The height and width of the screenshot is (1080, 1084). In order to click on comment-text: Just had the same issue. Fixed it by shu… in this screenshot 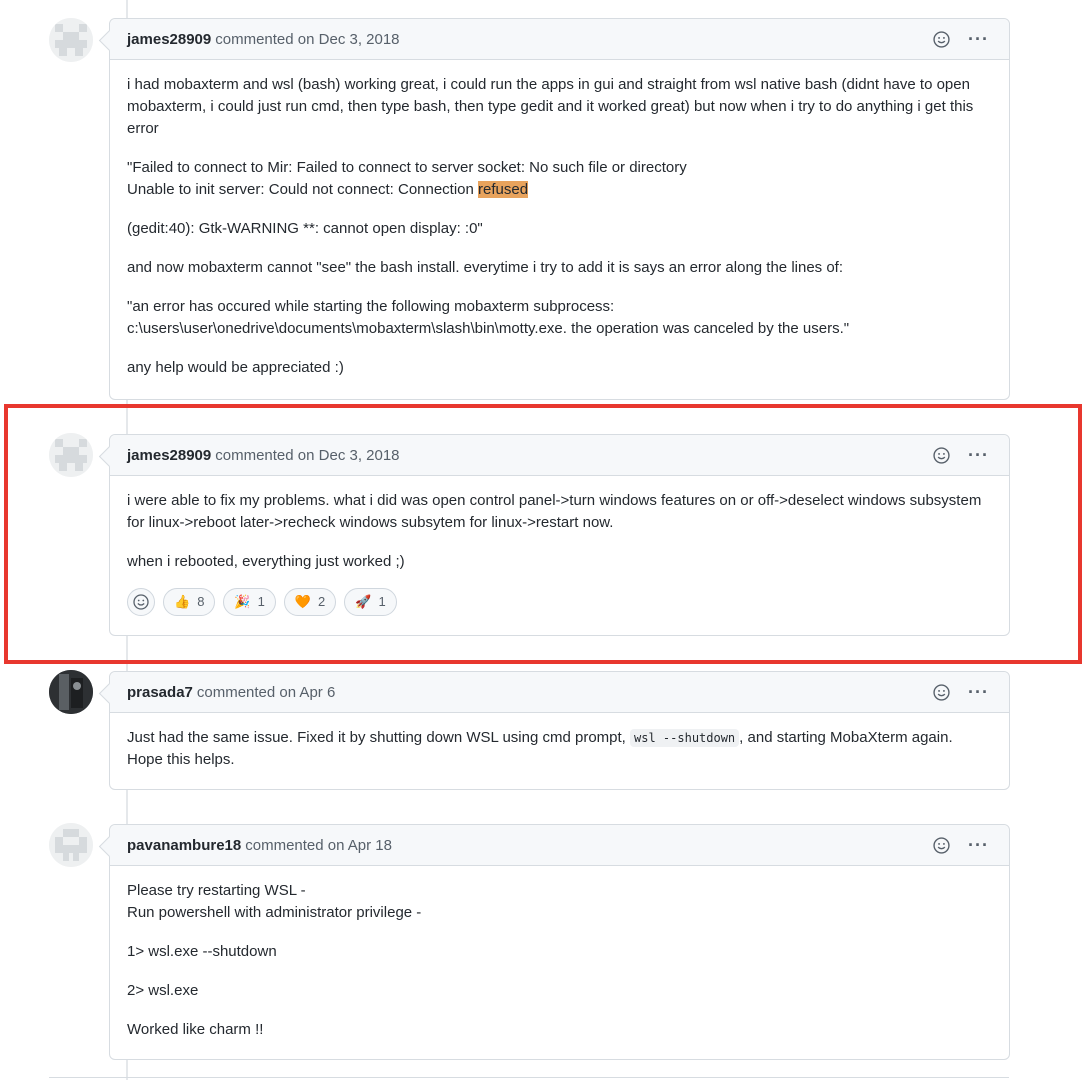, I will do `click(379, 737)`.